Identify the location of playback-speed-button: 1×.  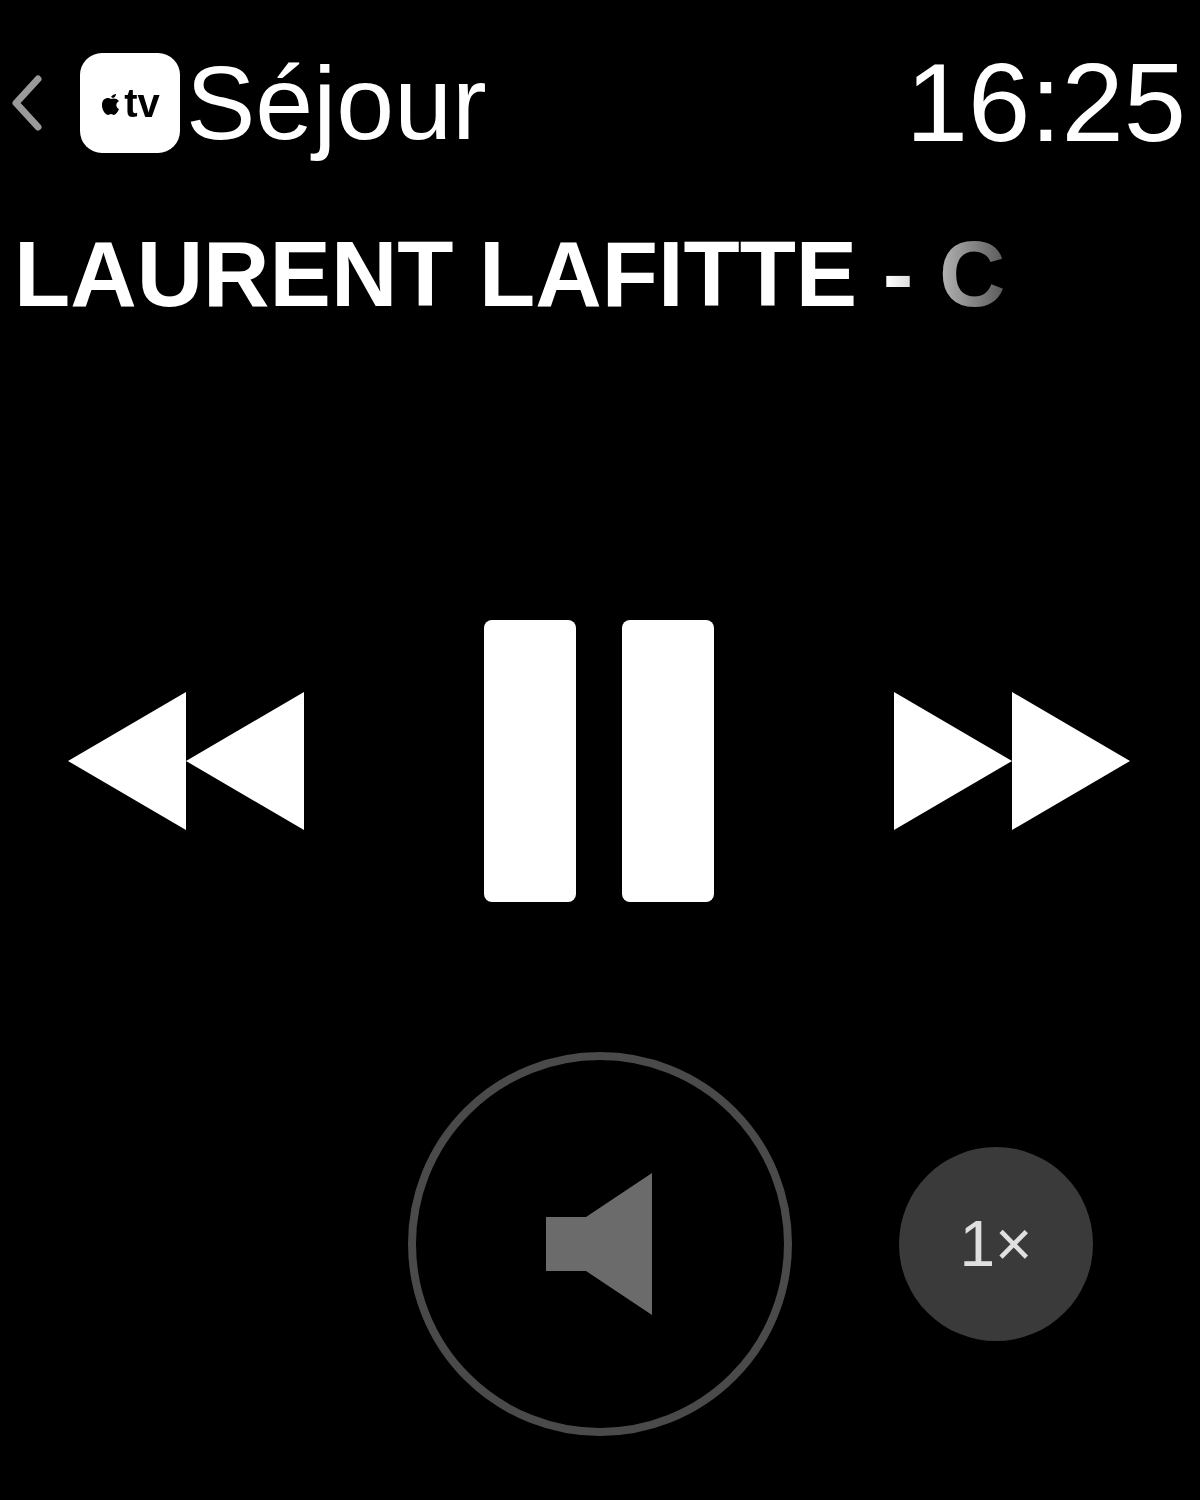
(996, 1244).